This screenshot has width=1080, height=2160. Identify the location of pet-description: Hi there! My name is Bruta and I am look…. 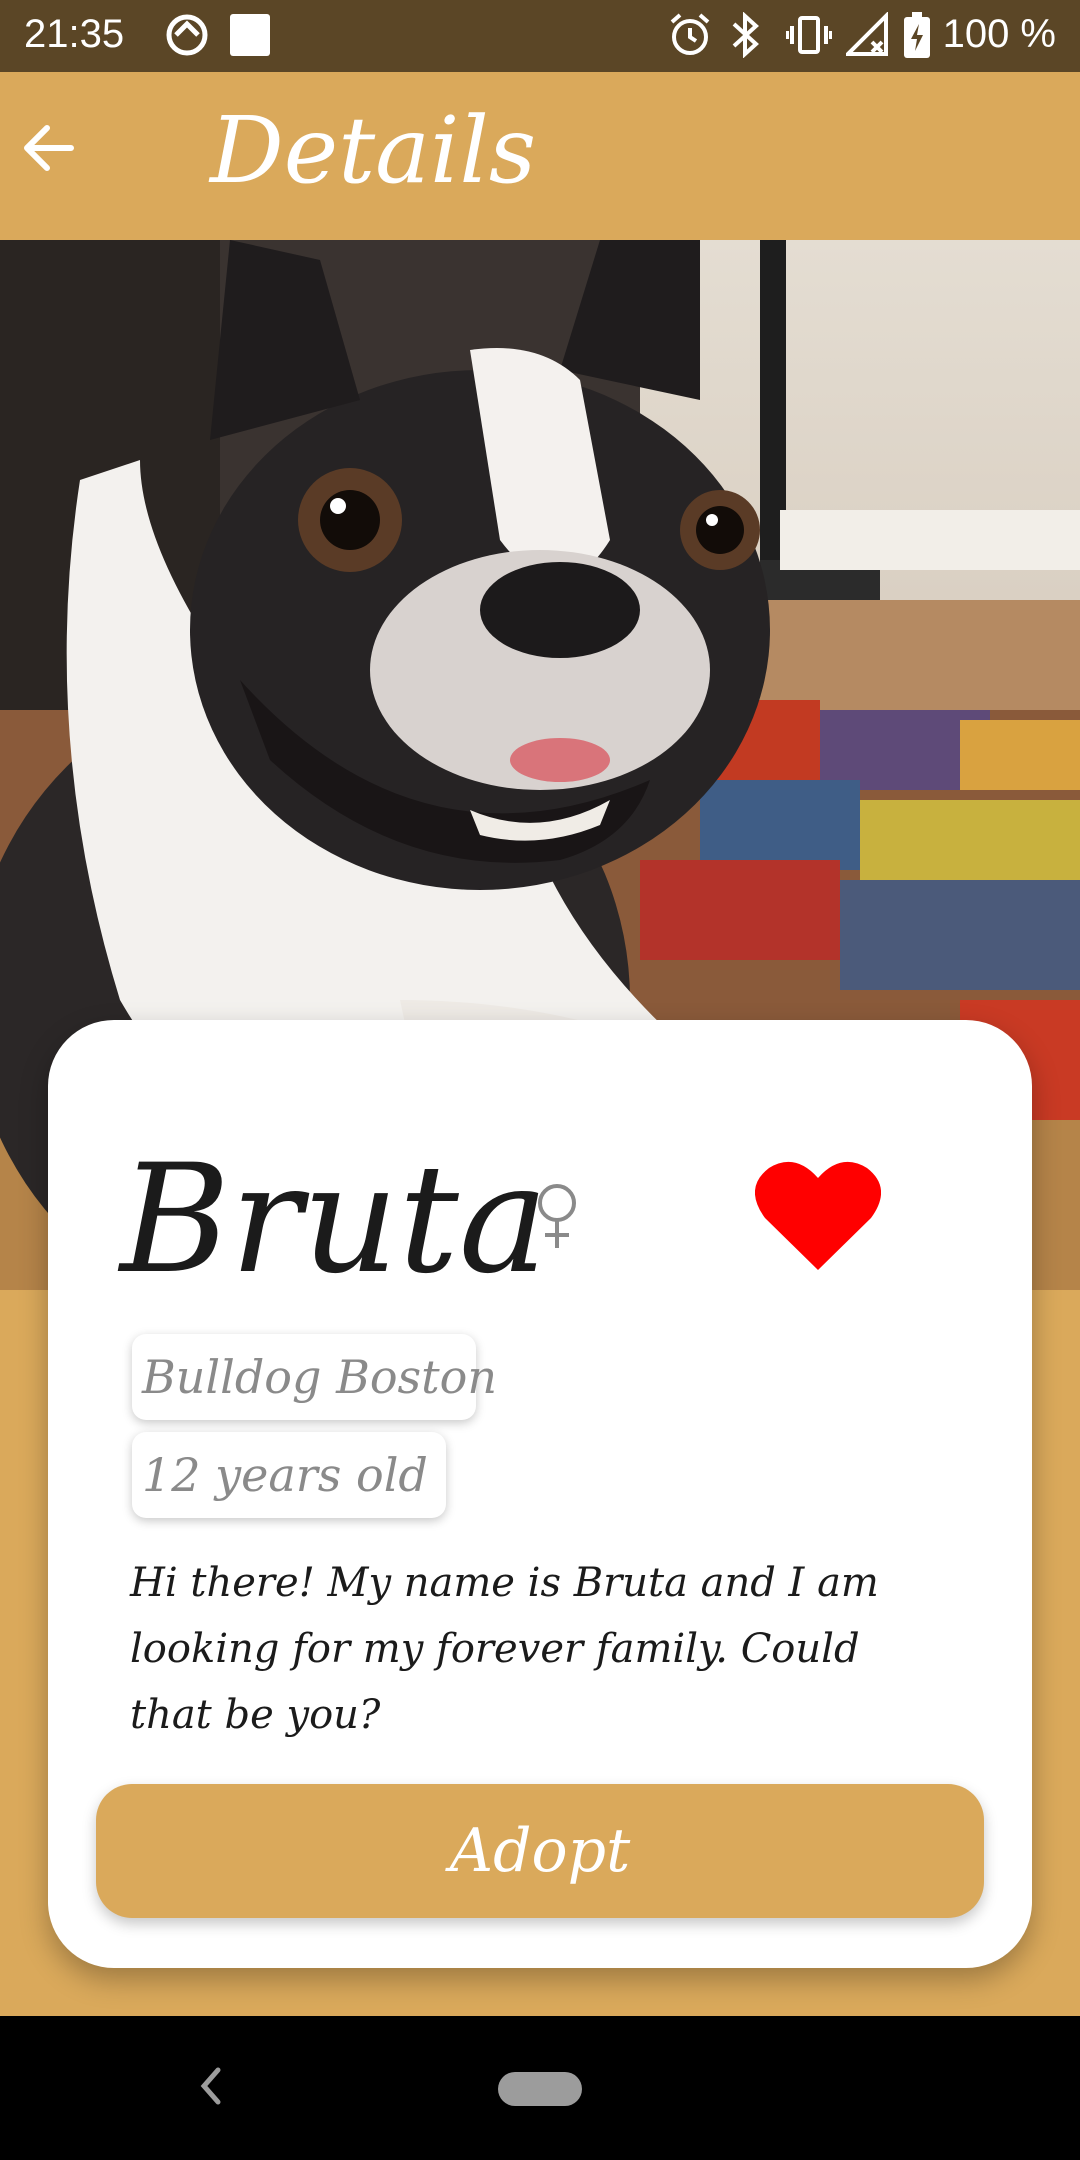
(504, 1649).